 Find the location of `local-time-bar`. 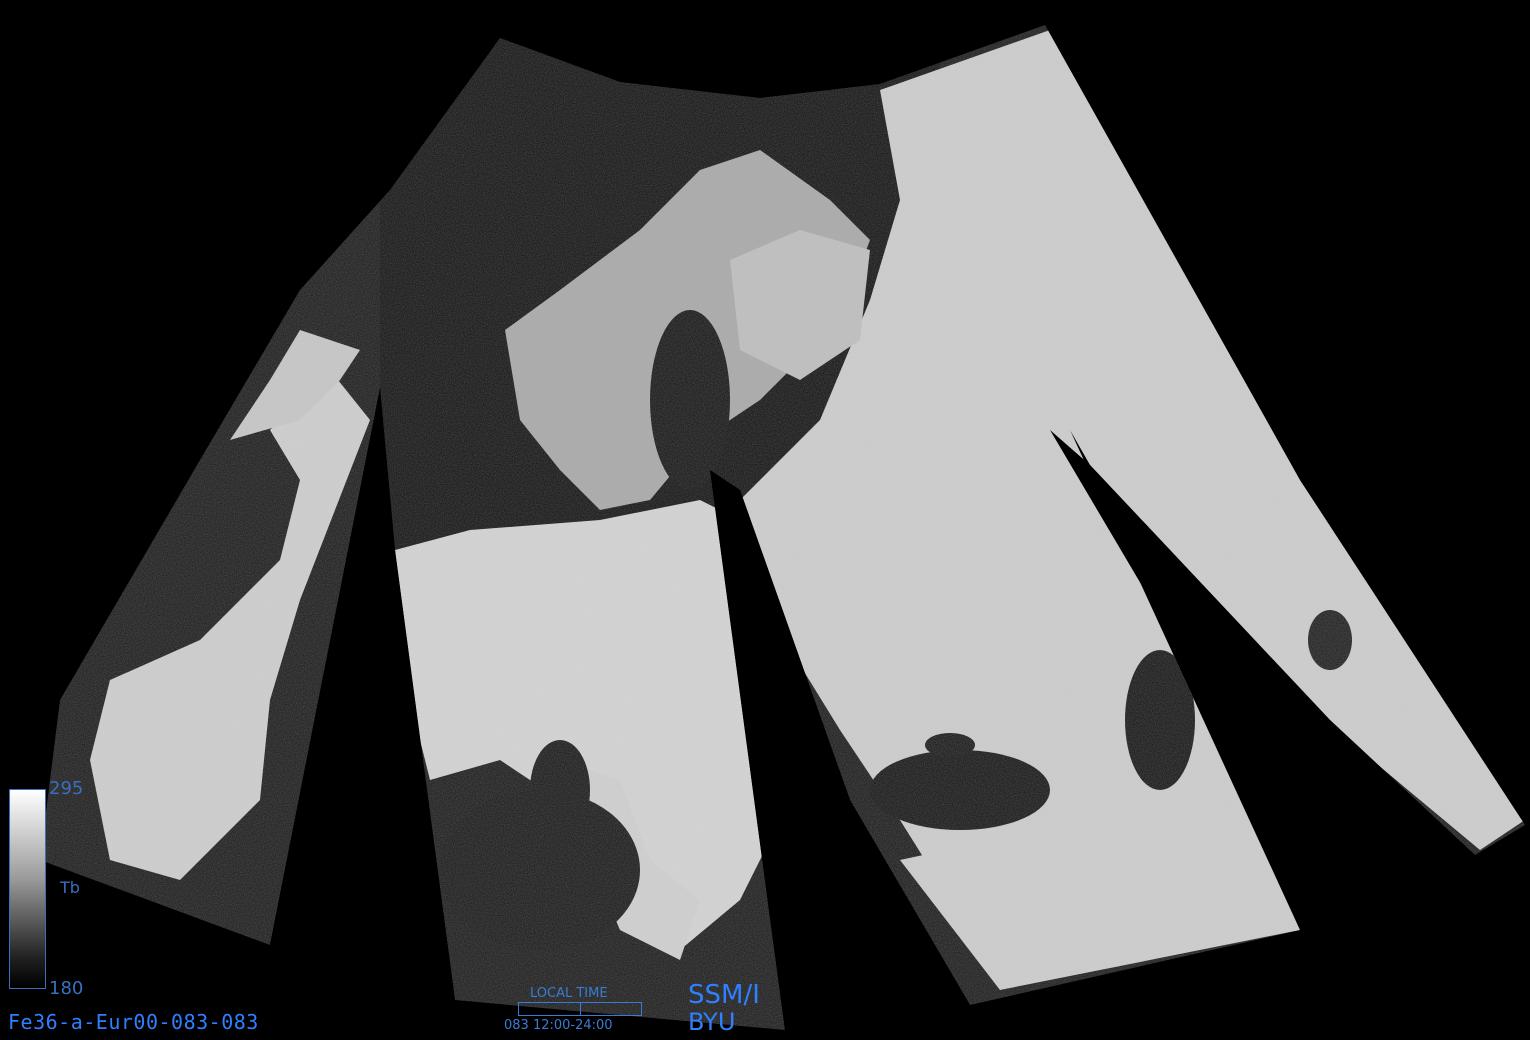

local-time-bar is located at coordinates (580, 1009).